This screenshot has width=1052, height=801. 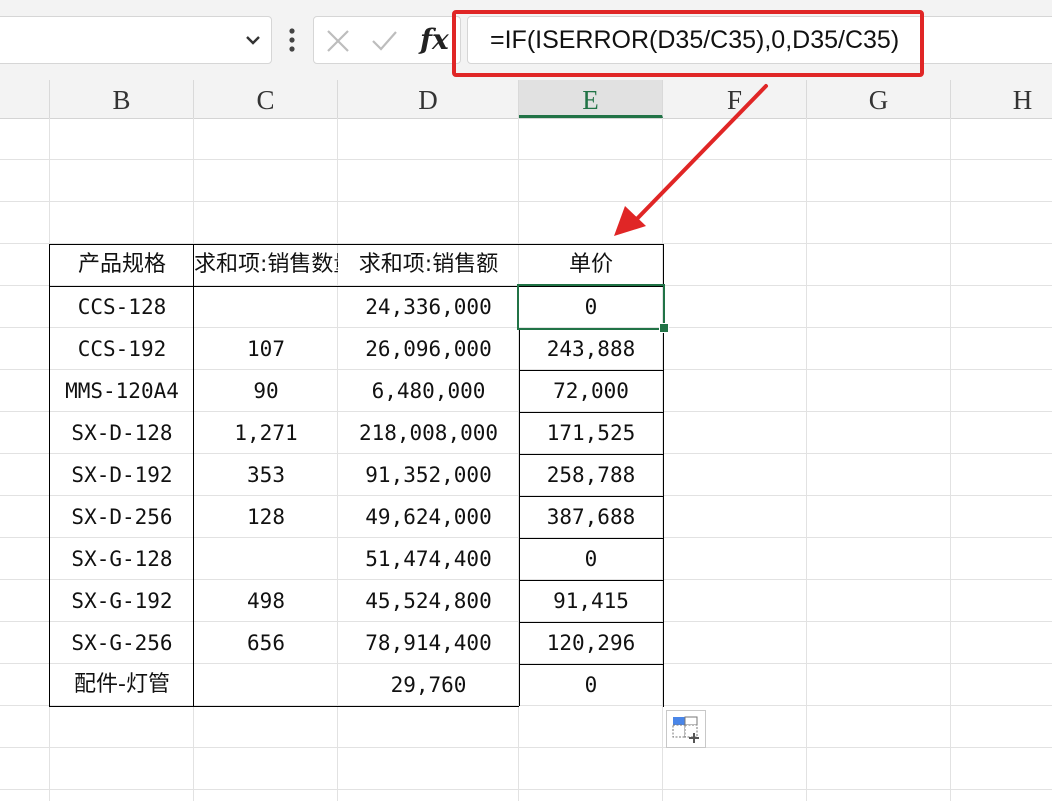 What do you see at coordinates (122, 517) in the screenshot?
I see `table-cell: SX-D-256` at bounding box center [122, 517].